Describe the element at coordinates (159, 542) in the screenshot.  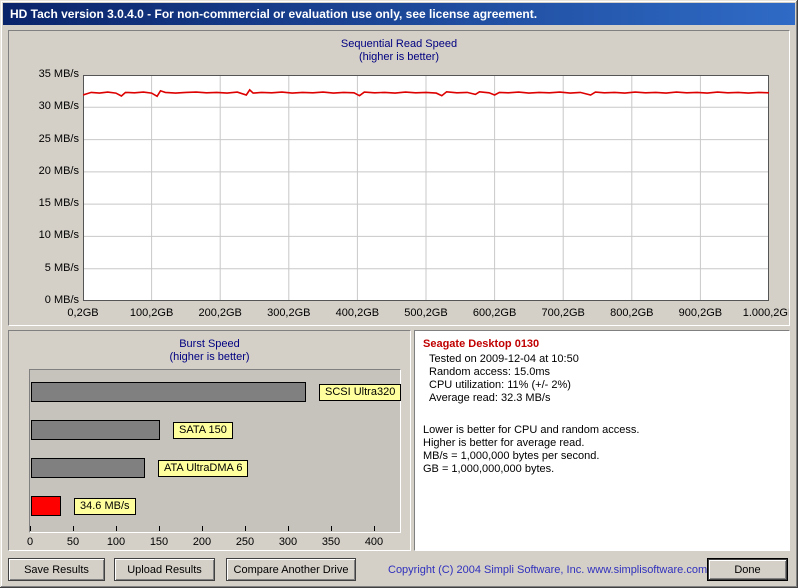
I see `burst-axis-tick-label: 150` at that location.